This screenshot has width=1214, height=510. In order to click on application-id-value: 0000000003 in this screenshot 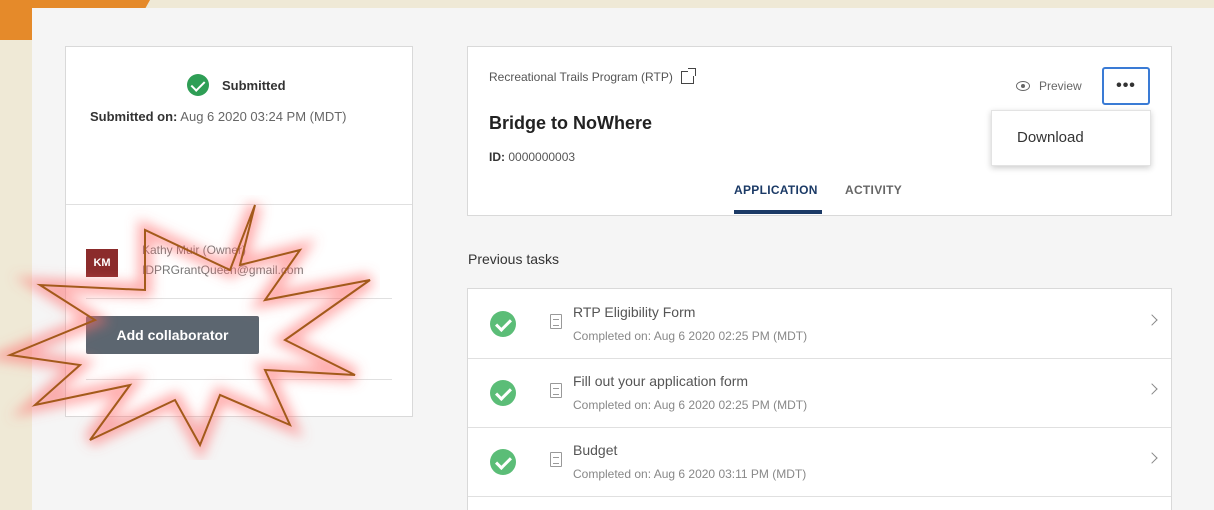, I will do `click(542, 157)`.